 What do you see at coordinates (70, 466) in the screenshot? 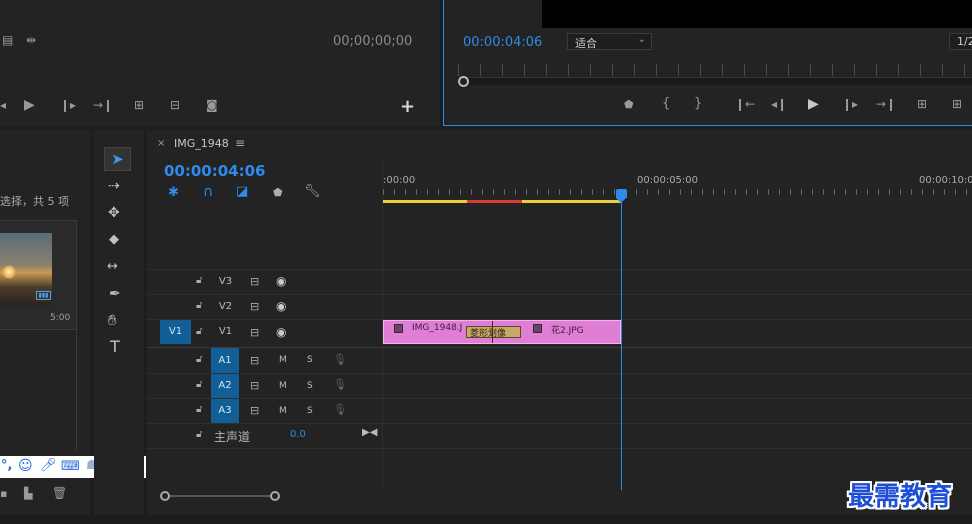
I see `keyboard-icon: ⌨` at bounding box center [70, 466].